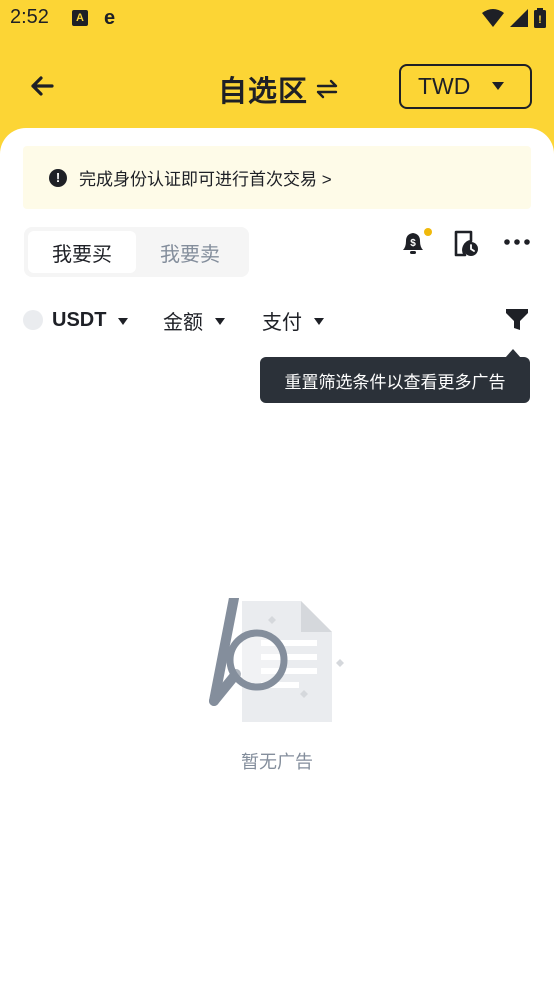 The image size is (554, 984). I want to click on status-bar: 2:52 A e !, so click(277, 19).